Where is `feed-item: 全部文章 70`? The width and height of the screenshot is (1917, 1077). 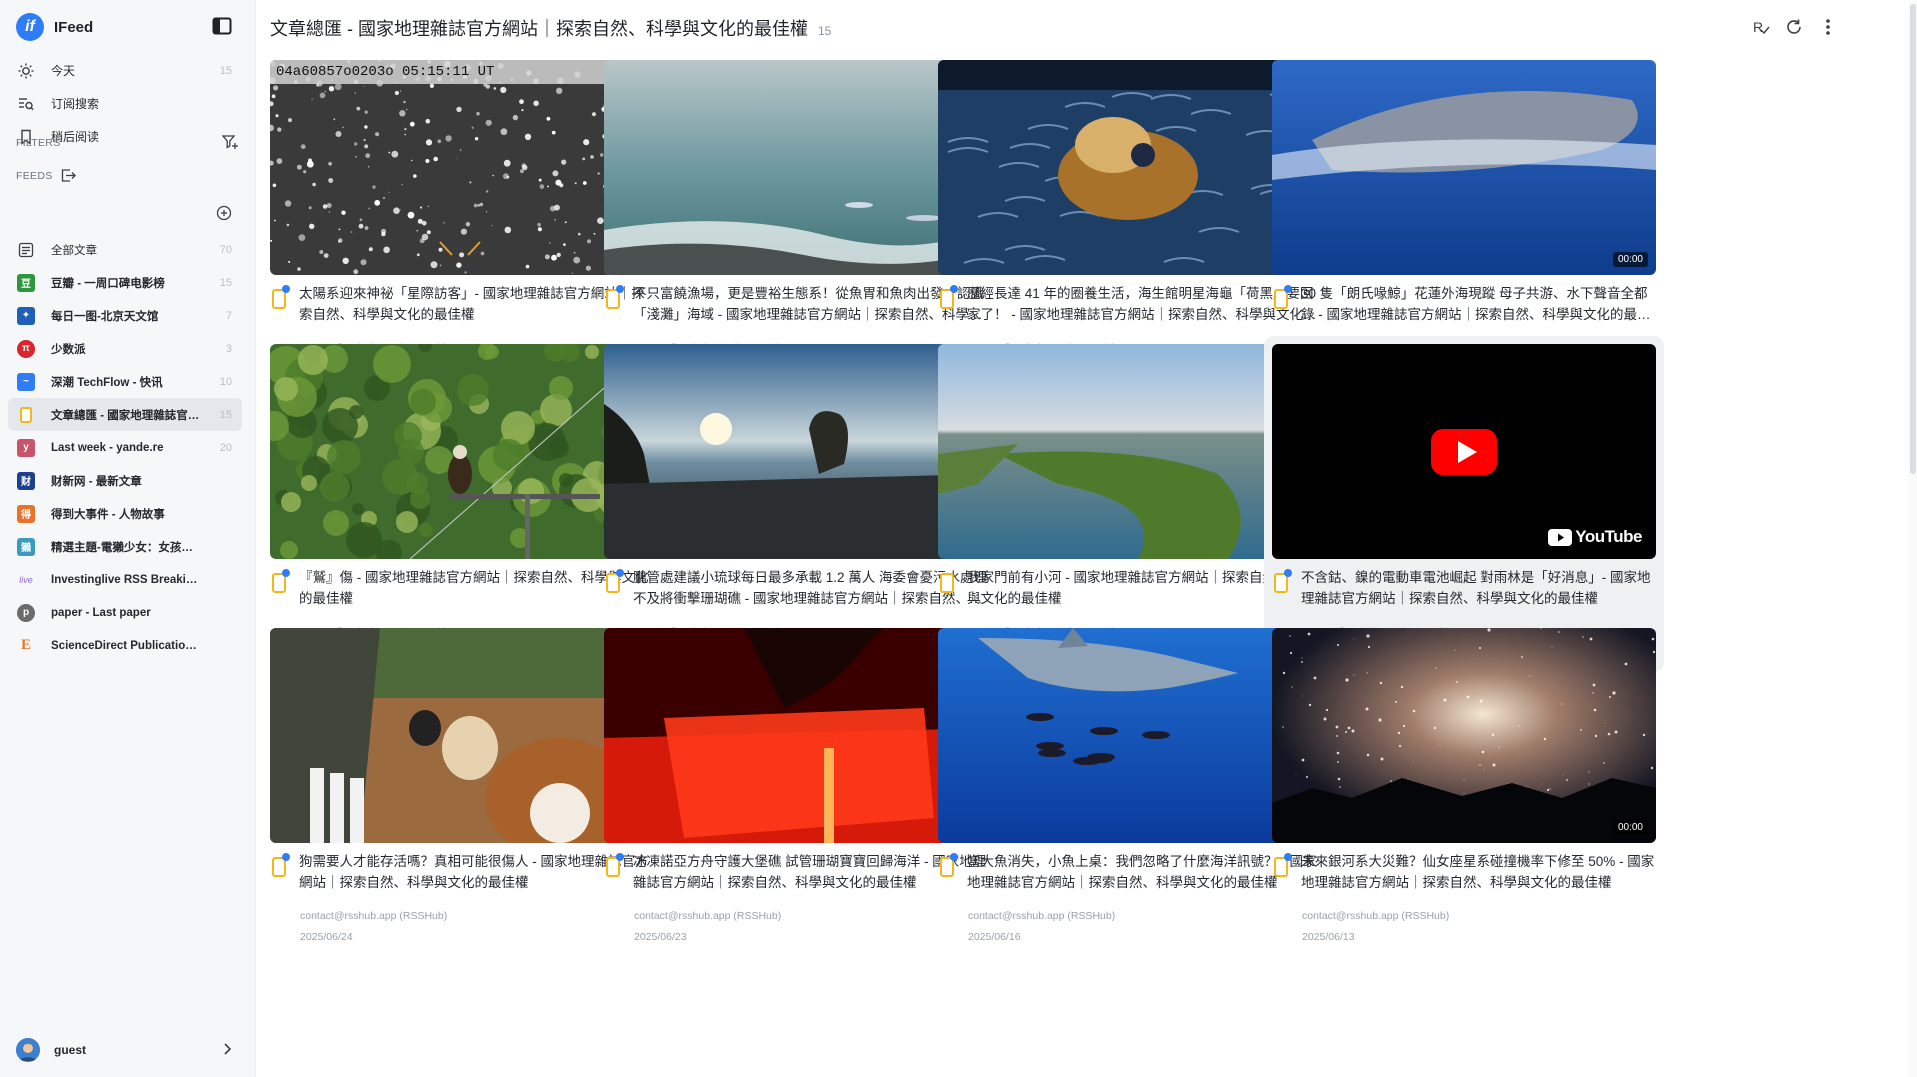 feed-item: 全部文章 70 is located at coordinates (125, 249).